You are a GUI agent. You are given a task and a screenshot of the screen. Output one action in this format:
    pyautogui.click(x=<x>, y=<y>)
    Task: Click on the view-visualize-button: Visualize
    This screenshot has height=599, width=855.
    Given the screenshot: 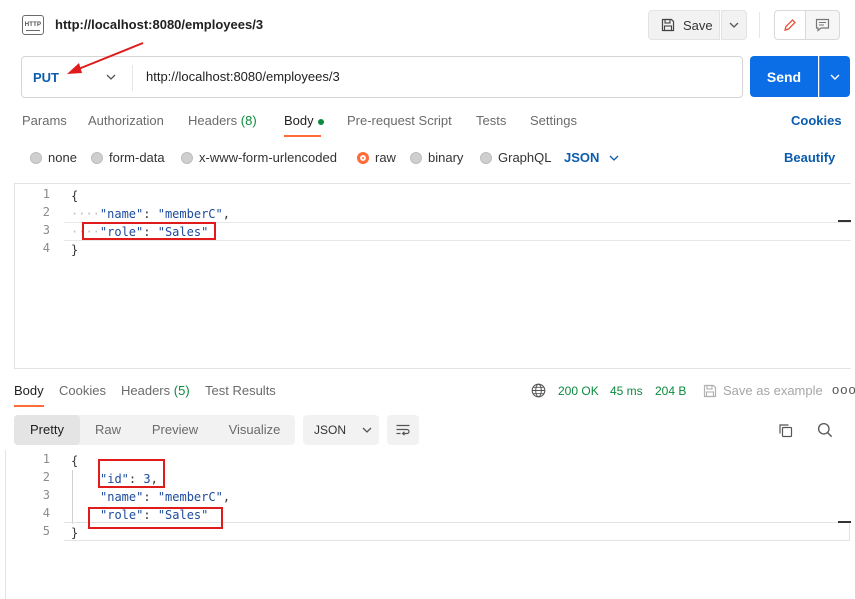 What is the action you would take?
    pyautogui.click(x=254, y=430)
    